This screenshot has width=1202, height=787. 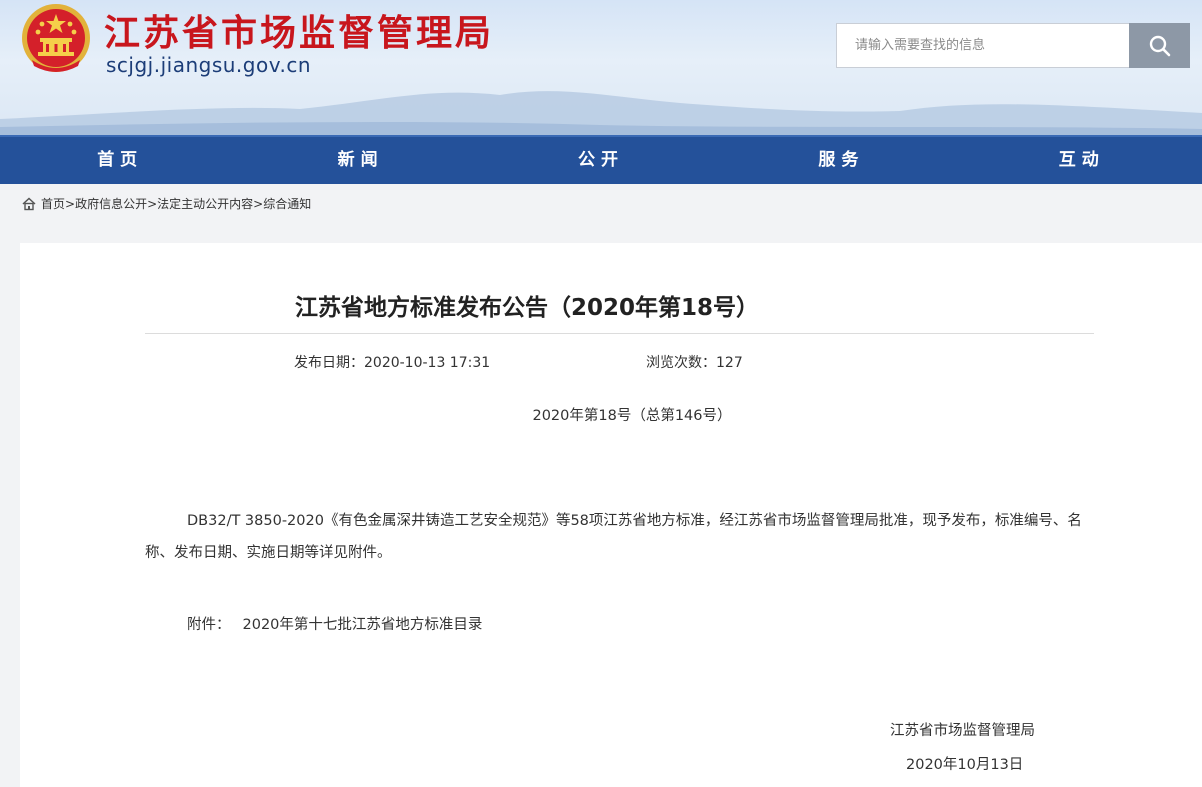 What do you see at coordinates (329, 363) in the screenshot?
I see `publish-date-label: 发布日期：` at bounding box center [329, 363].